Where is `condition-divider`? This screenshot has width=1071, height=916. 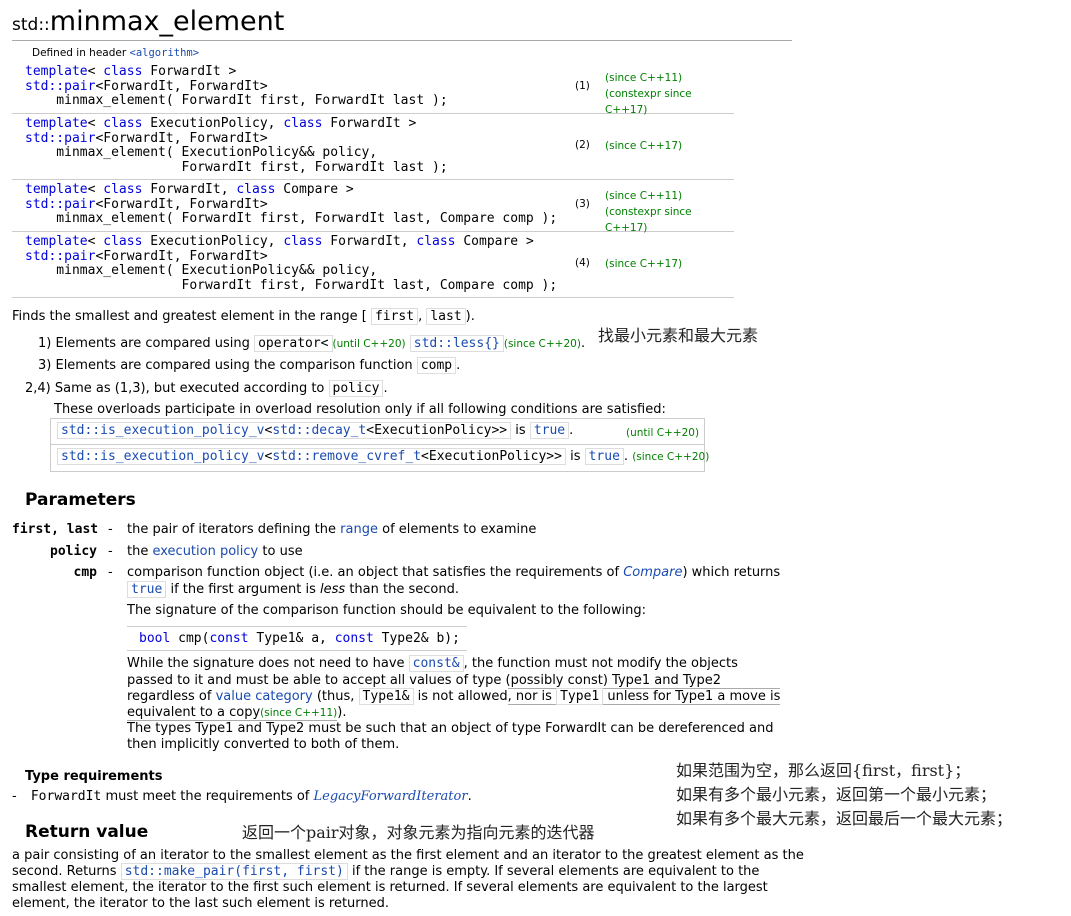
condition-divider is located at coordinates (377, 444).